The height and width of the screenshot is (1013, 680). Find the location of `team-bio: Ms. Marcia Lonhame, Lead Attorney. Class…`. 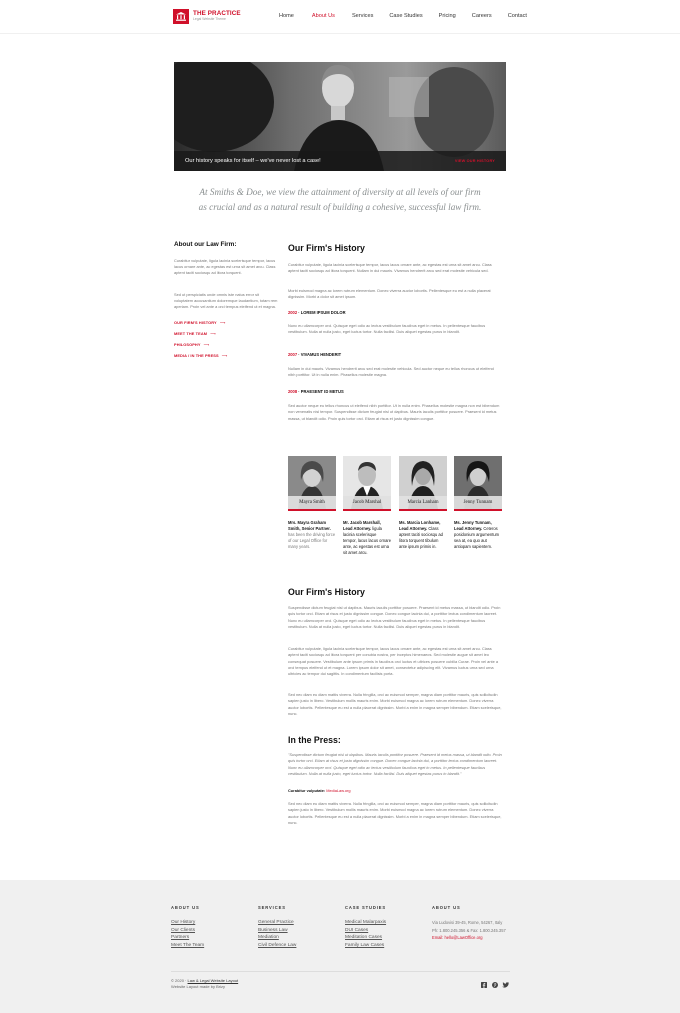

team-bio: Ms. Marcia Lonhame, Lead Attorney. Class… is located at coordinates (421, 535).